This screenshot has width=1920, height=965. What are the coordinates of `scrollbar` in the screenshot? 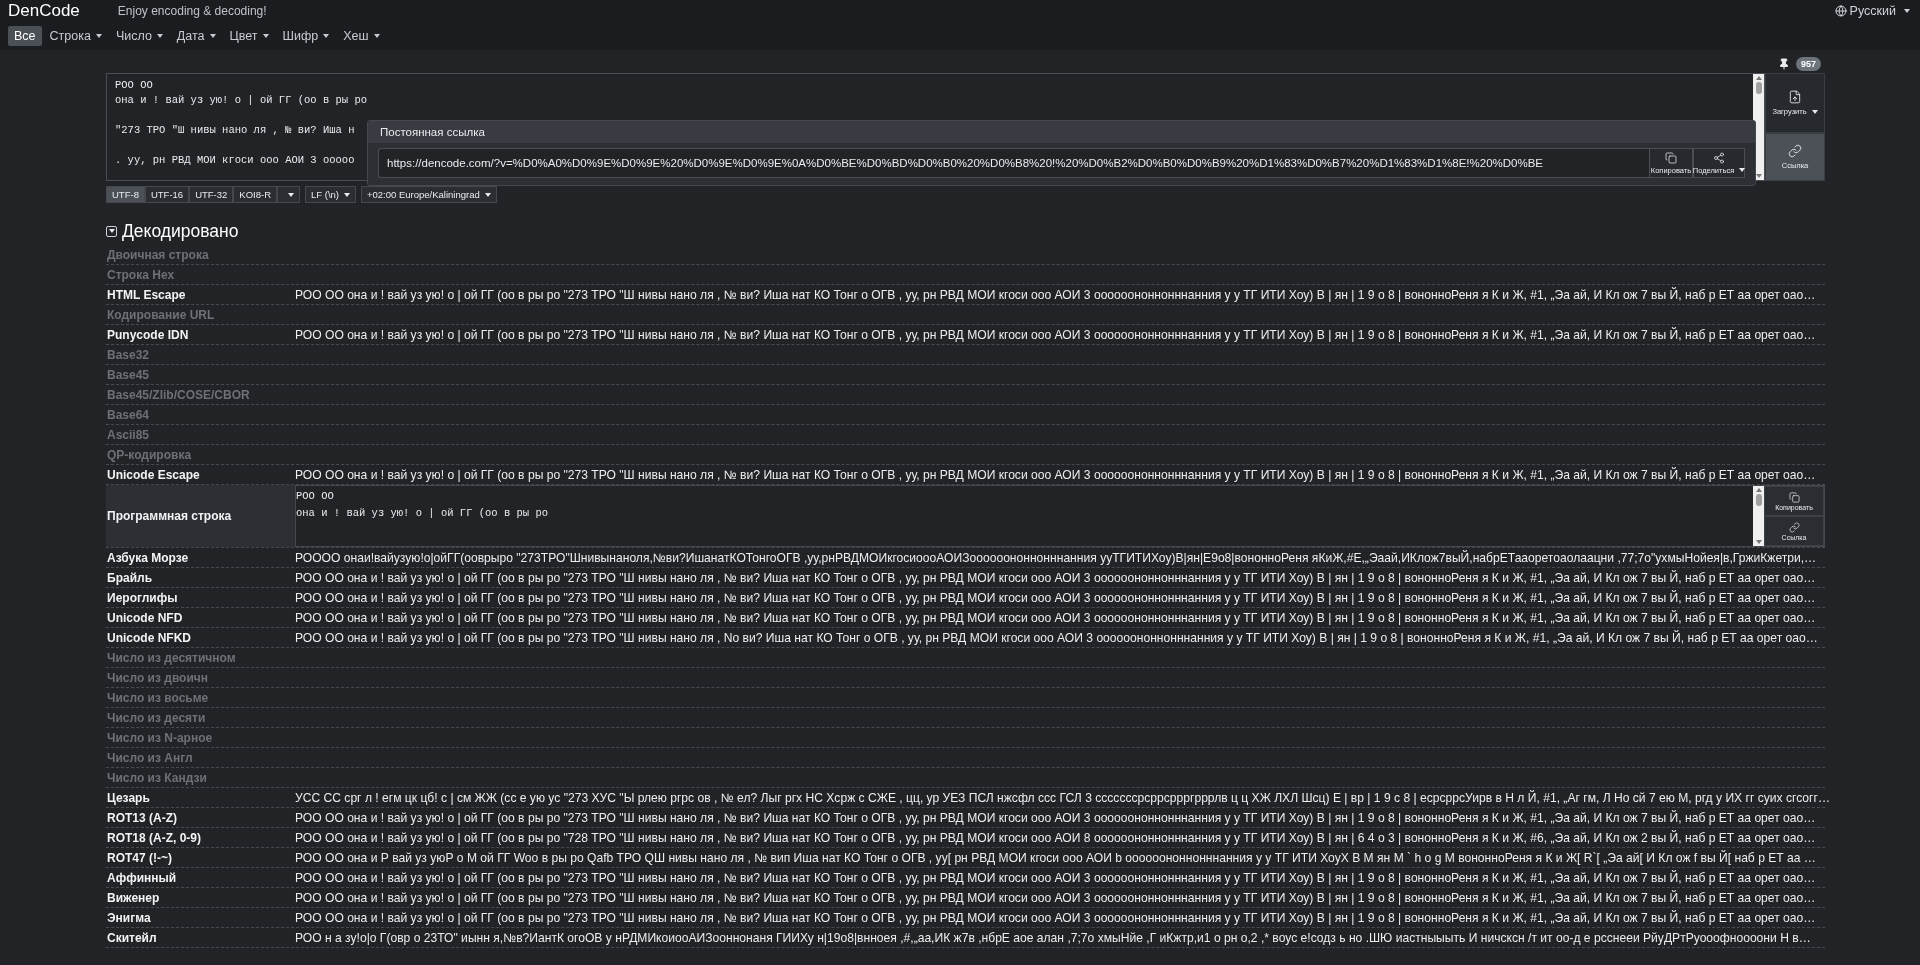 It's located at (1758, 516).